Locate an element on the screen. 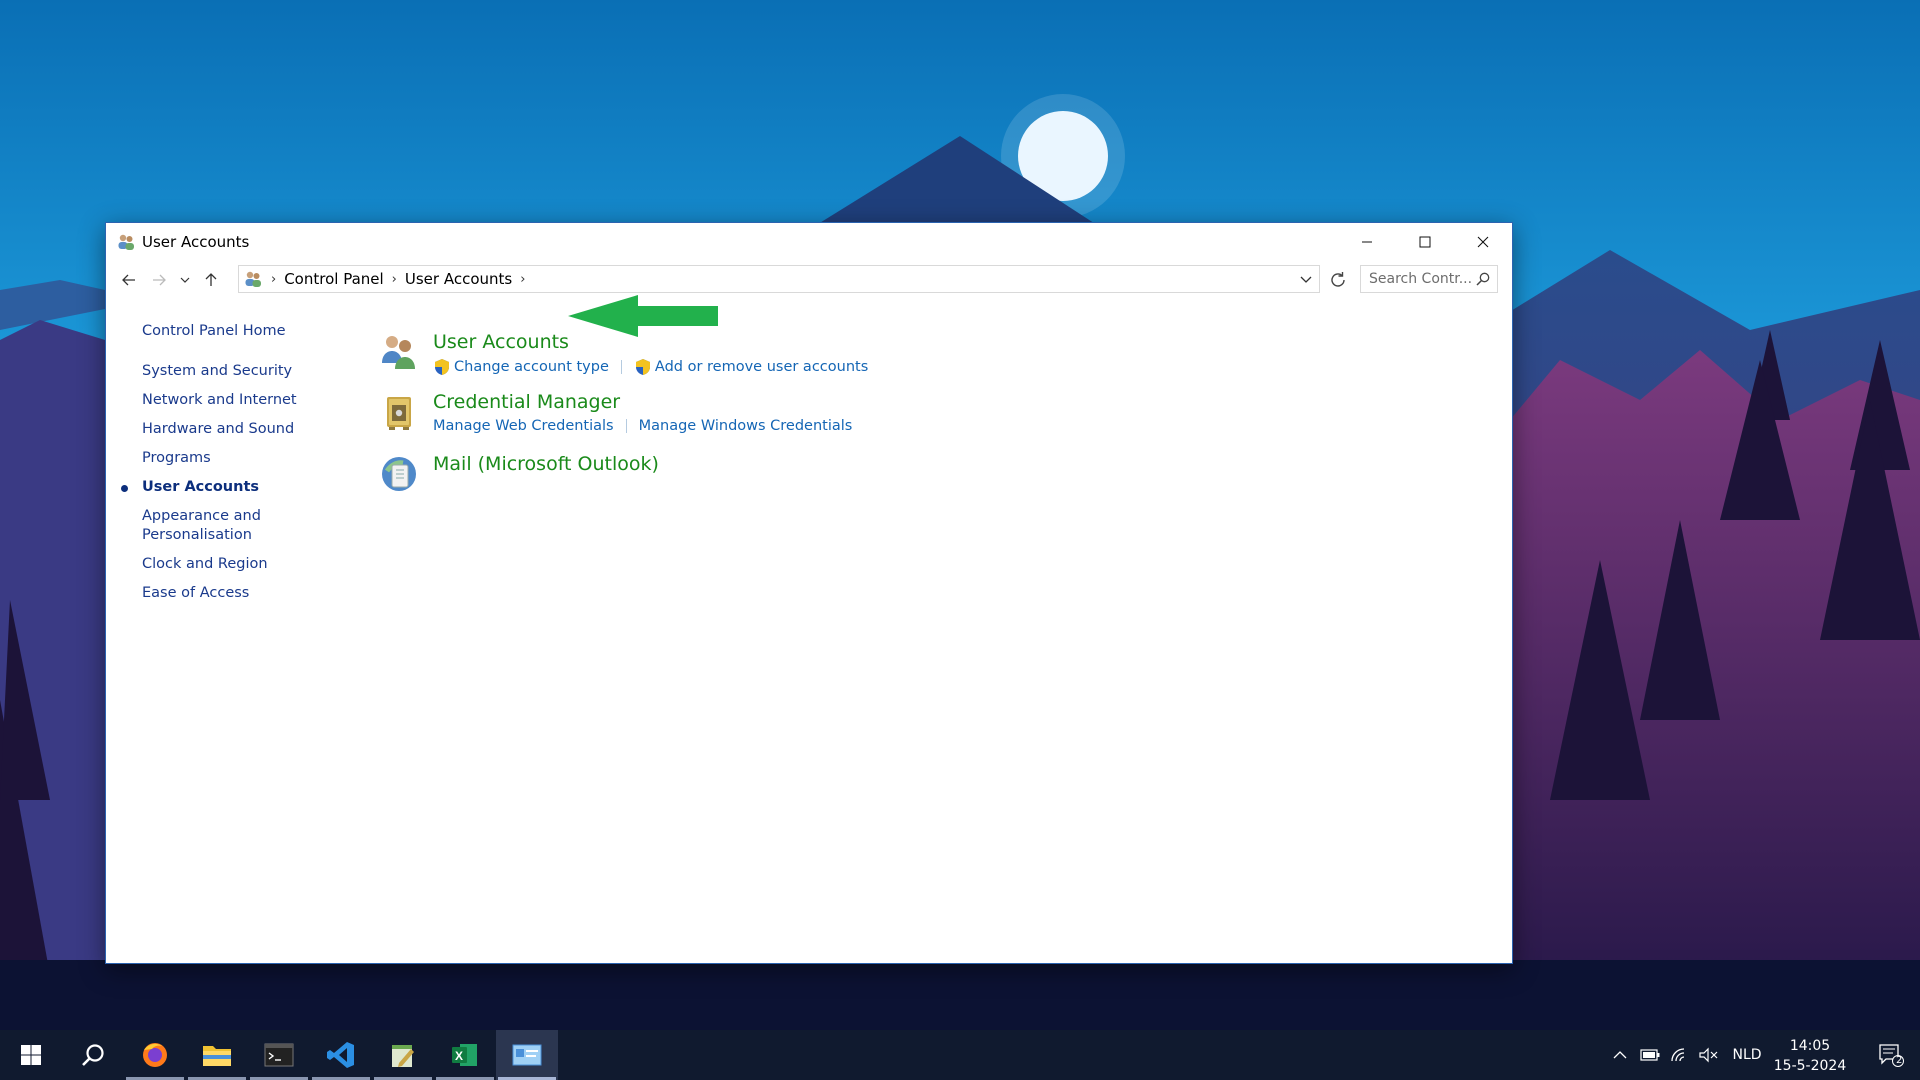 The height and width of the screenshot is (1080, 1920). credential-manager-icon is located at coordinates (399, 412).